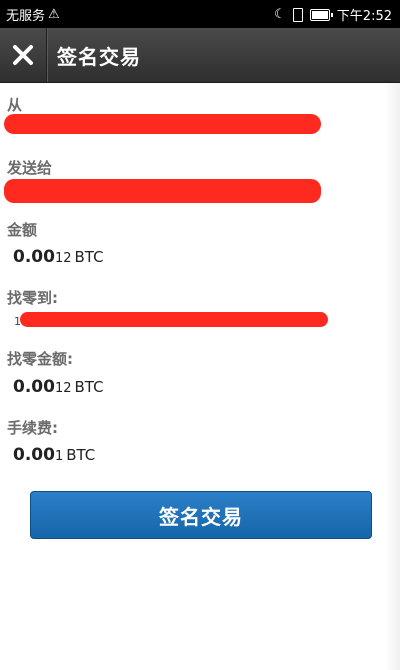 The image size is (400, 670). I want to click on status-right: ☾ 下午2:52, so click(333, 15).